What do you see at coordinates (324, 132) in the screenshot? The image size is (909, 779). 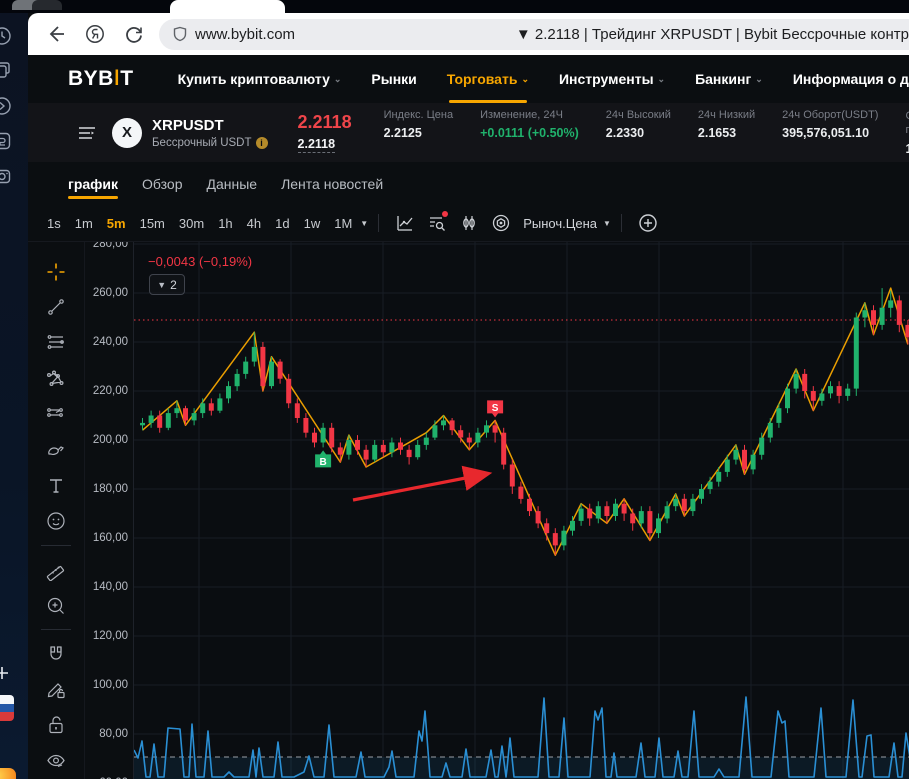 I see `price-block: 2.2118 2.2118` at bounding box center [324, 132].